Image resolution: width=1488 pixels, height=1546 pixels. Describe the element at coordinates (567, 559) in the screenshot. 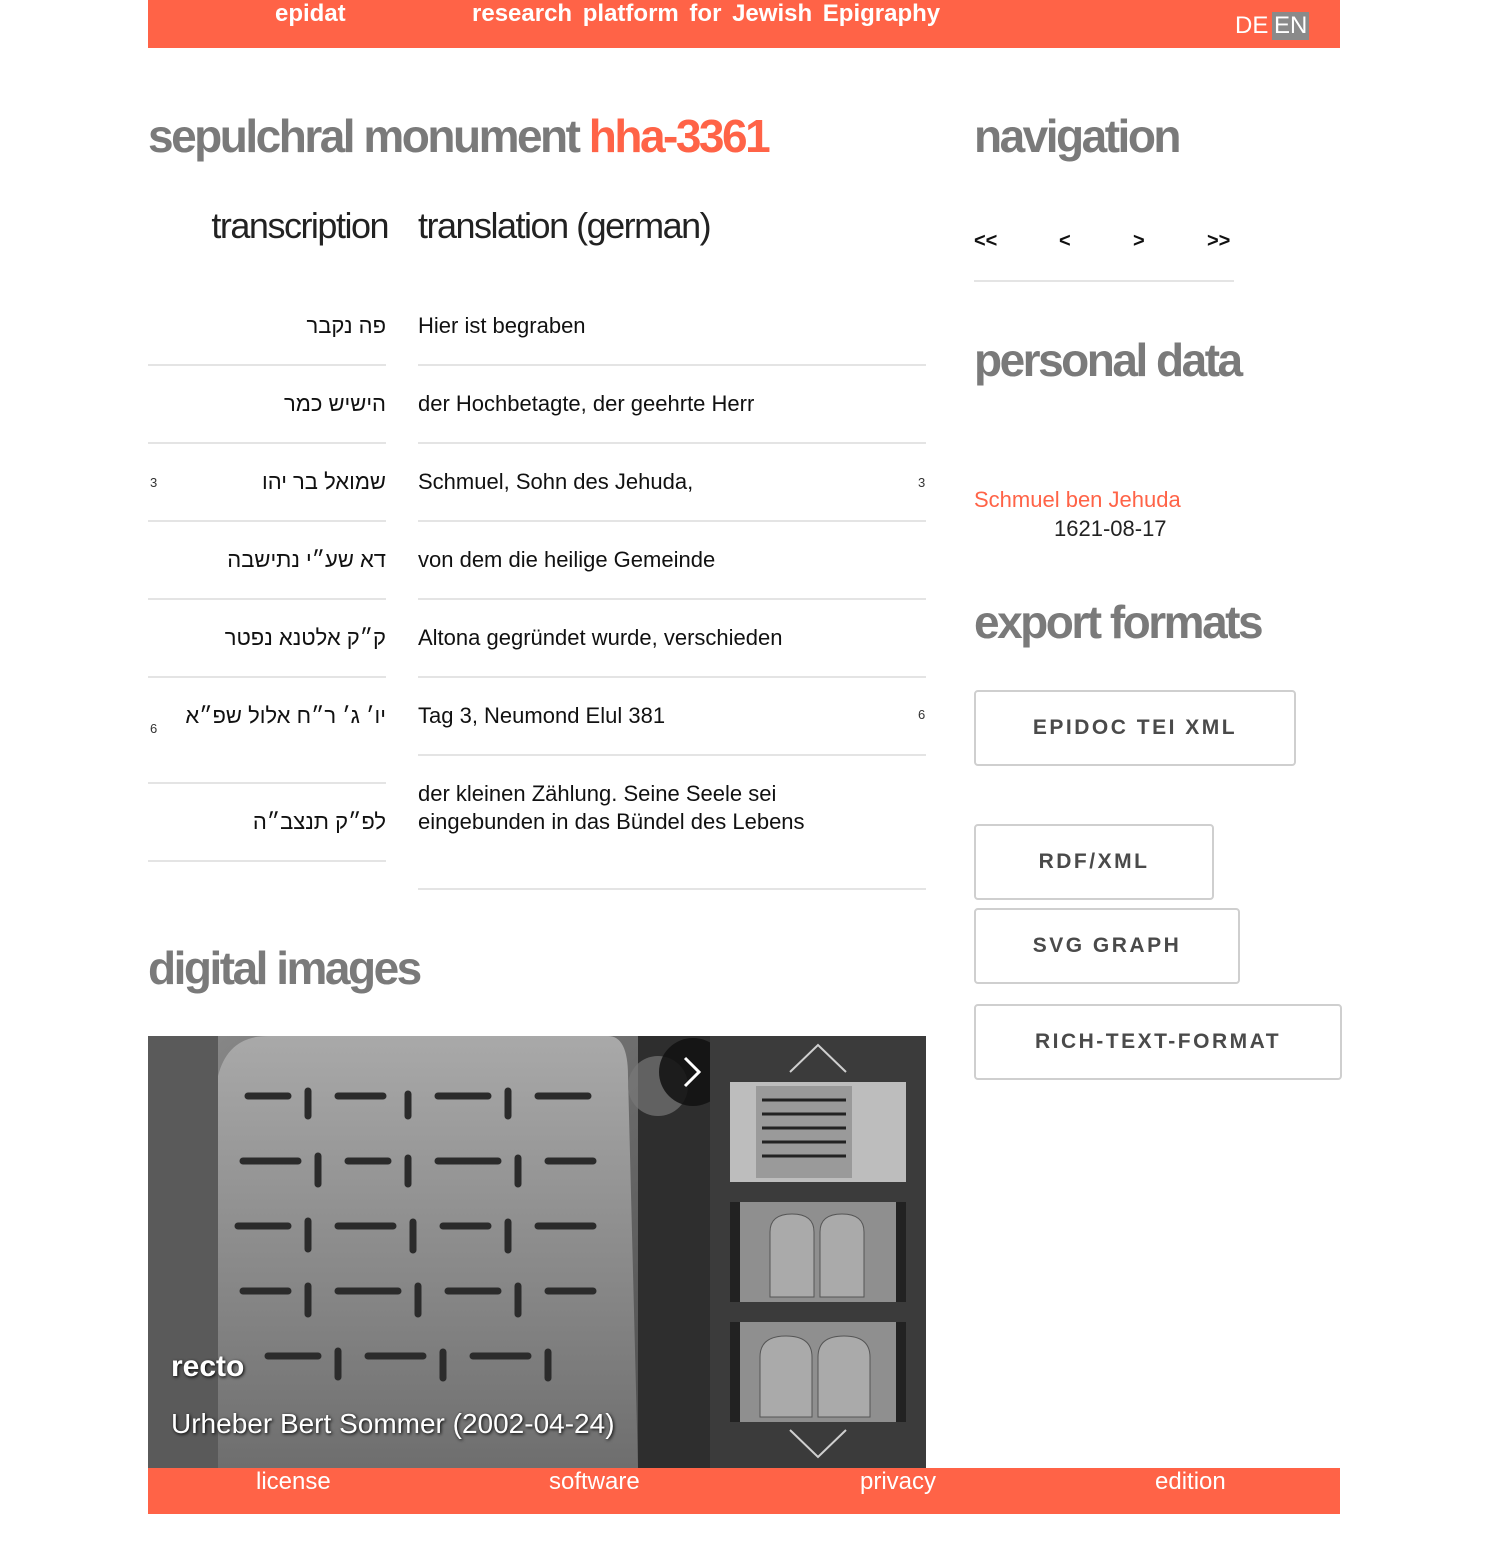

I see `translation-line: von dem die heilige Gemeinde` at that location.